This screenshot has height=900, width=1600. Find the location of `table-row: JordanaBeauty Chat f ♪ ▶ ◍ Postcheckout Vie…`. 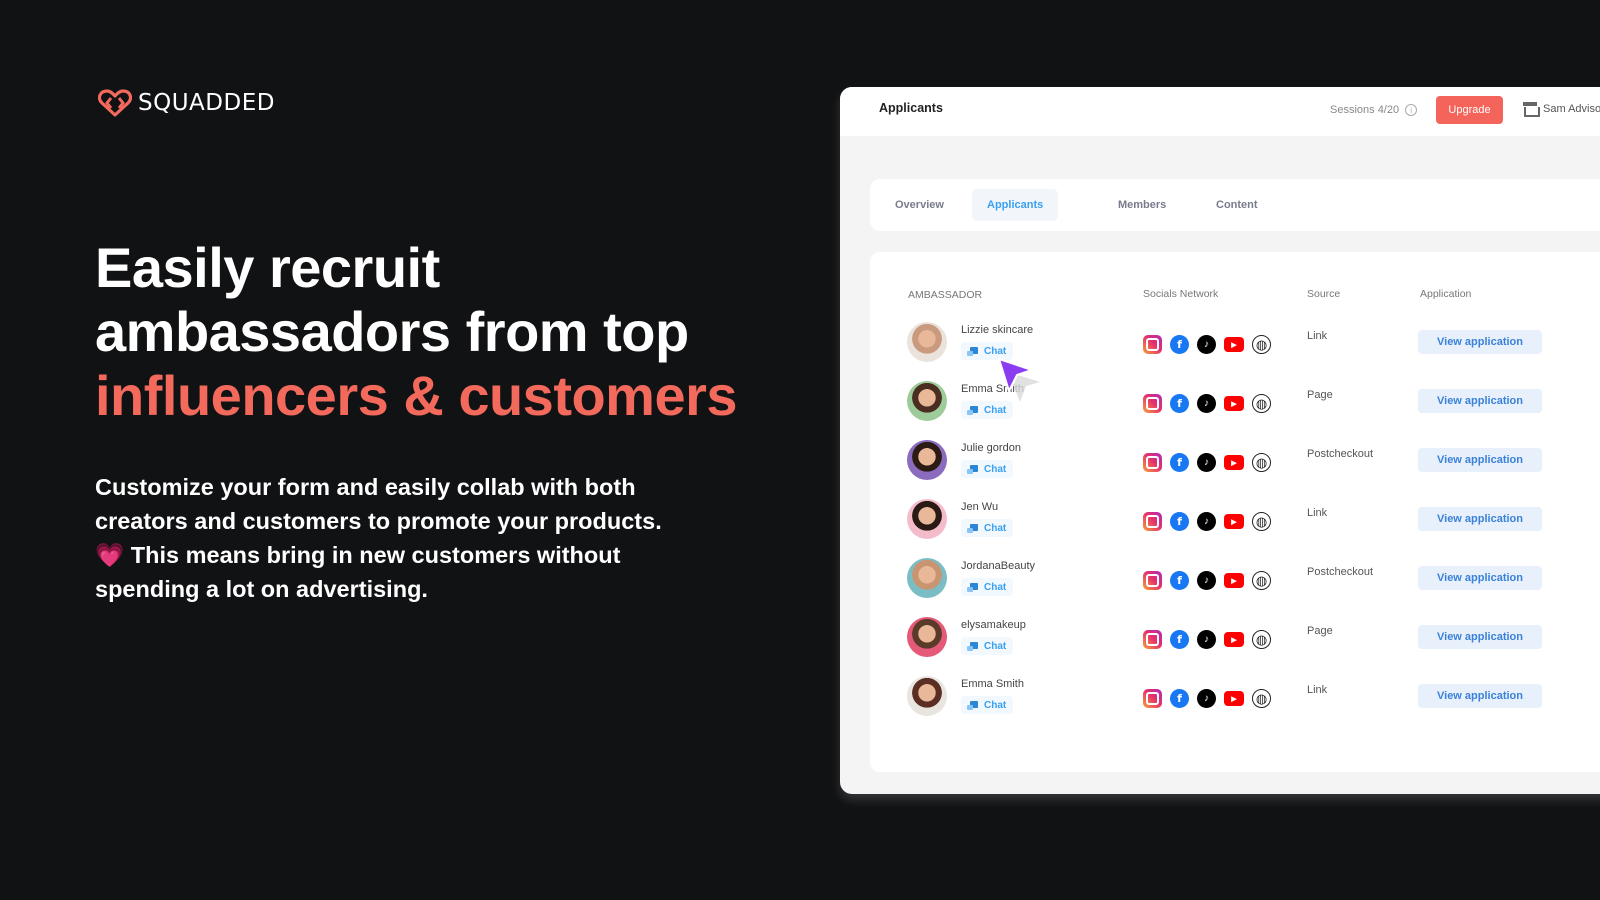

table-row: JordanaBeauty Chat f ♪ ▶ ◍ Postcheckout Vie… is located at coordinates (1235, 587).